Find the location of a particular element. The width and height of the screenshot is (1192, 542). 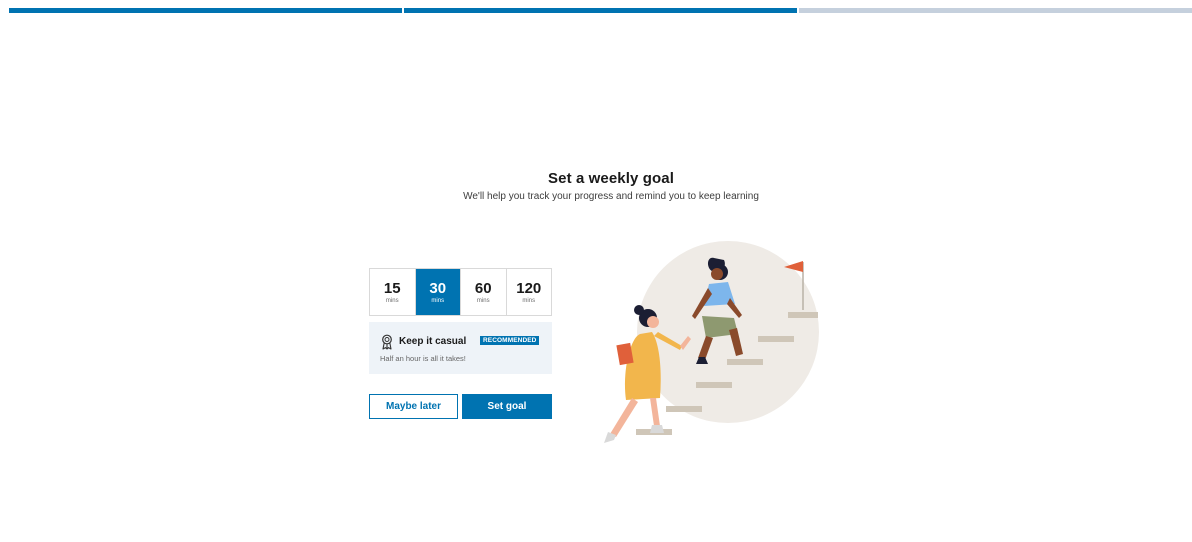

goal-option-120: 120 mins is located at coordinates (528, 292).